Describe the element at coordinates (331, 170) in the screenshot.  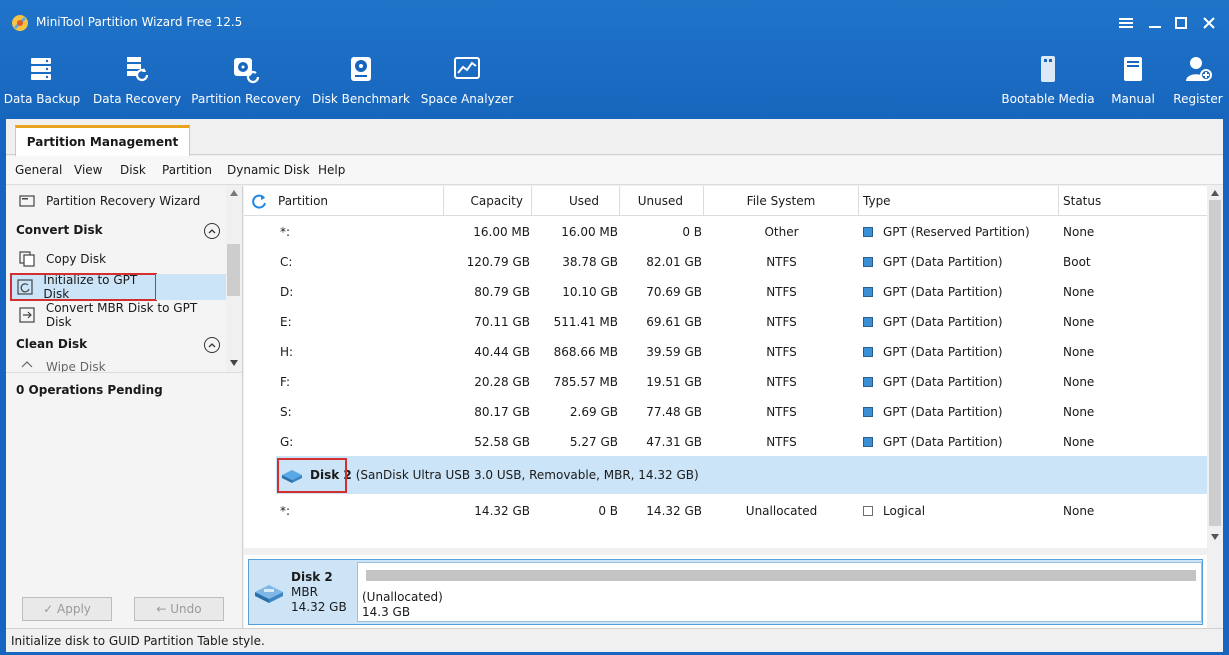
I see `menu-help: Help` at that location.